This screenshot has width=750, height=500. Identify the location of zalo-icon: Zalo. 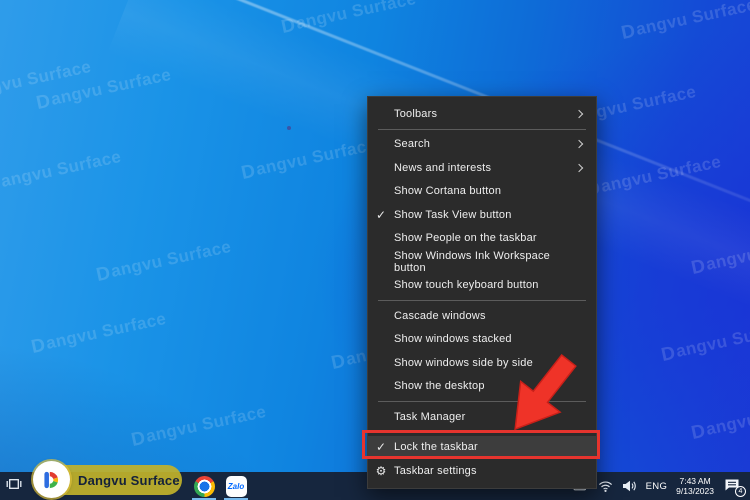
(236, 486).